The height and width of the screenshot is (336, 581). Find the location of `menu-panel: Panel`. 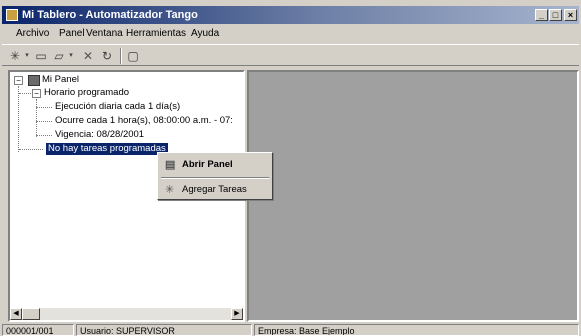

menu-panel: Panel is located at coordinates (72, 33).